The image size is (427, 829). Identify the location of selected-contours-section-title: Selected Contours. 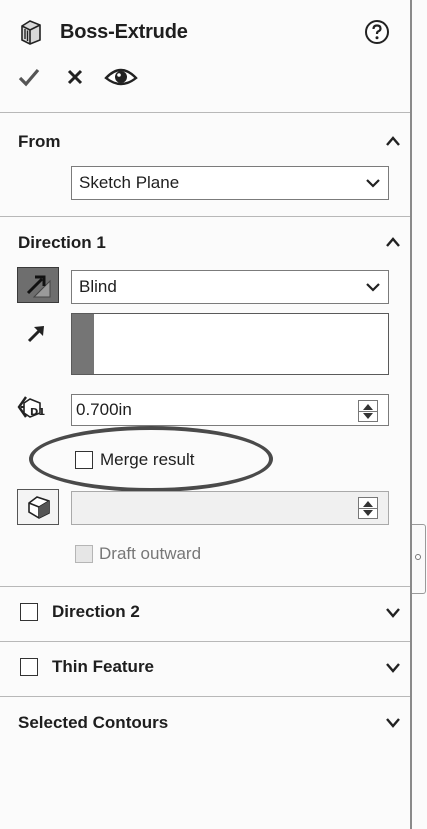
(93, 723).